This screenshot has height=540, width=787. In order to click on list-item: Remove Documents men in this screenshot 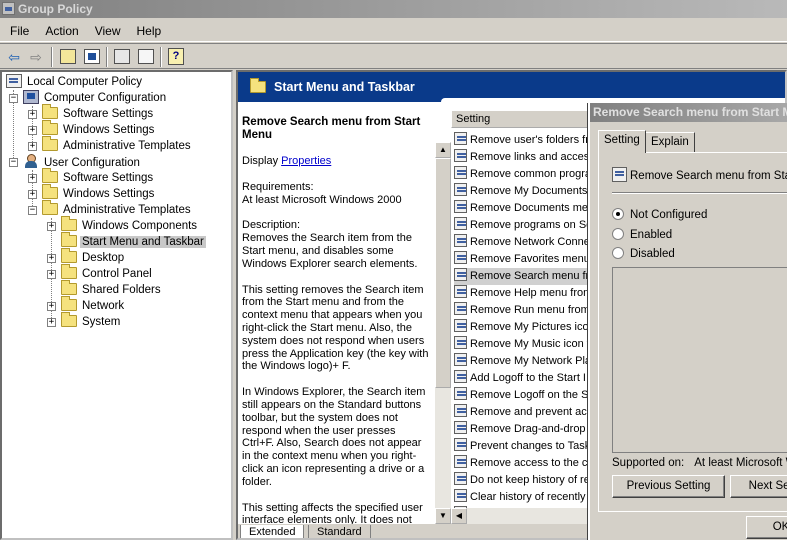, I will do `click(523, 208)`.